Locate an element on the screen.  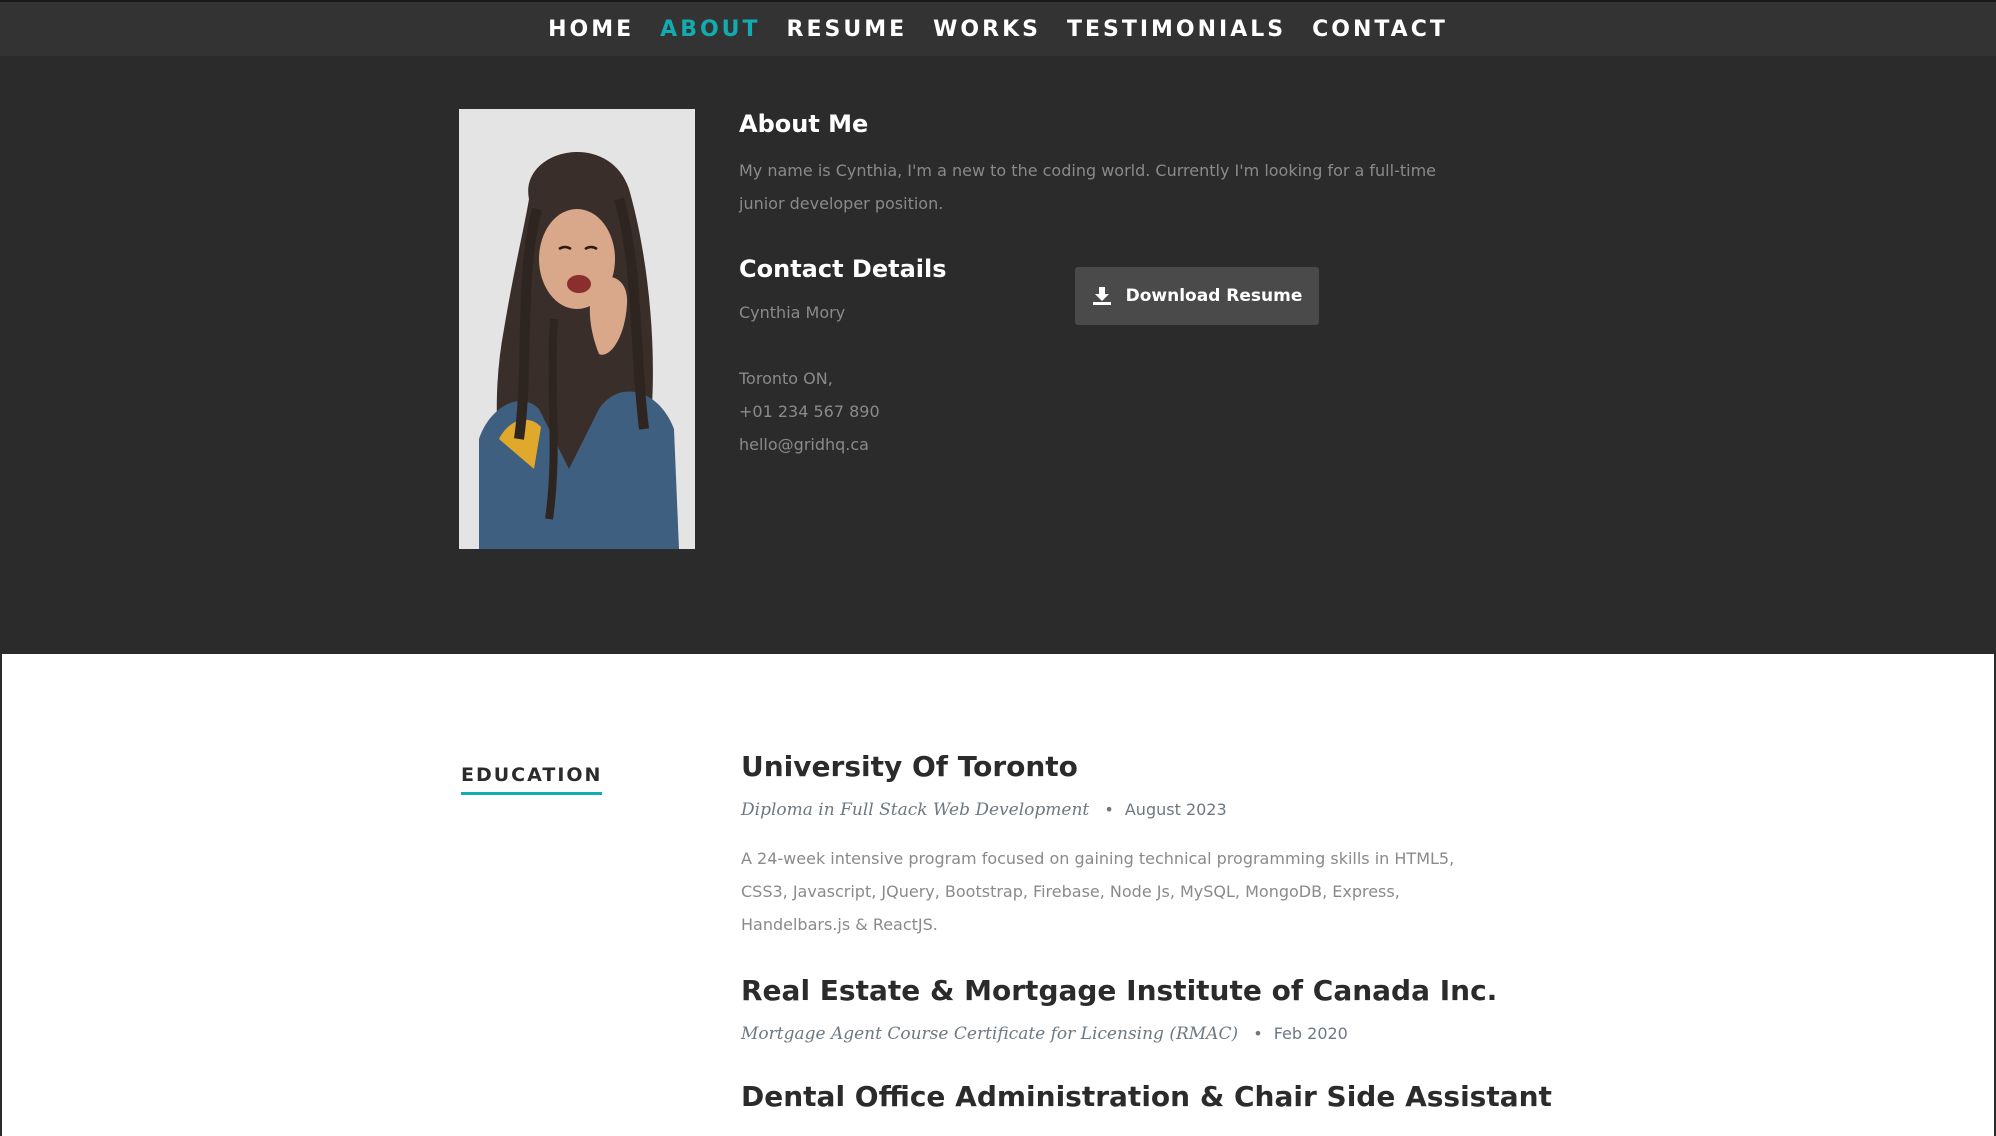
nav-item-home: HOME is located at coordinates (591, 30).